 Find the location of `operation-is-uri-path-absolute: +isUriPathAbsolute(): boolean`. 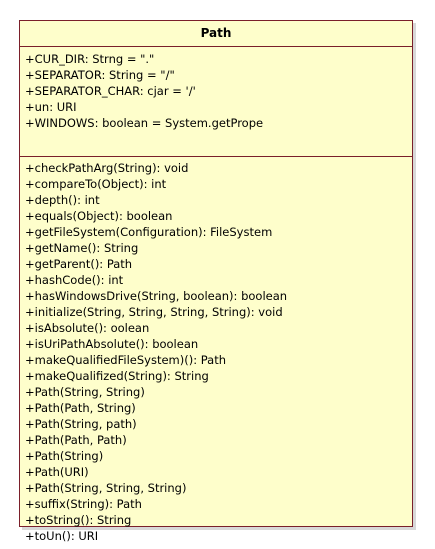

operation-is-uri-path-absolute: +isUriPathAbsolute(): boolean is located at coordinates (112, 344).